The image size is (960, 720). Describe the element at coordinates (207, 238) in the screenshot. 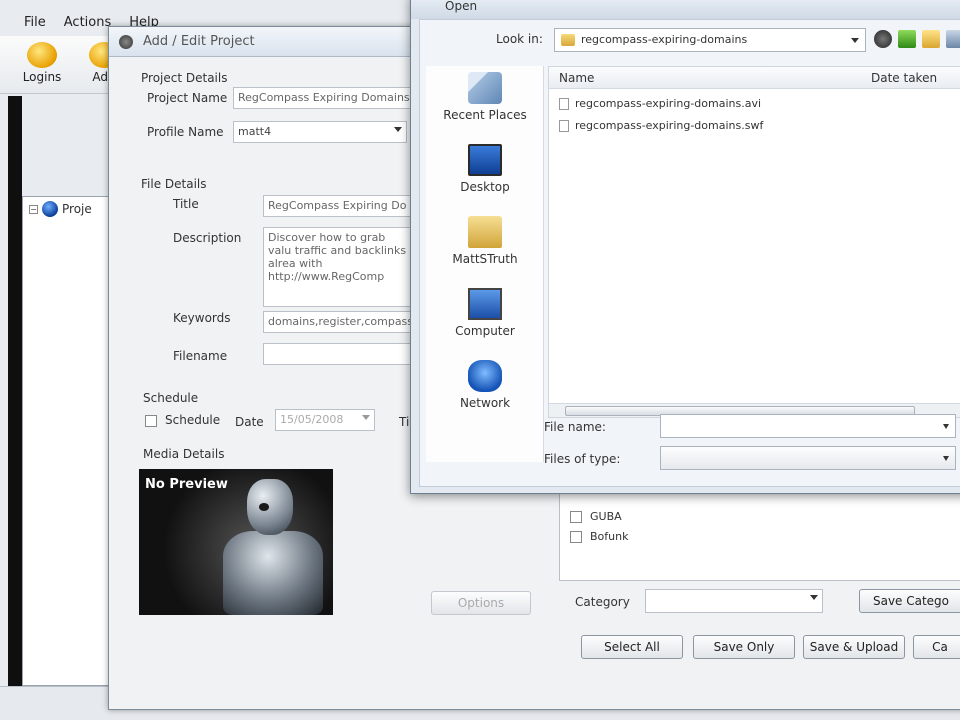

I see `description-label: Description` at that location.